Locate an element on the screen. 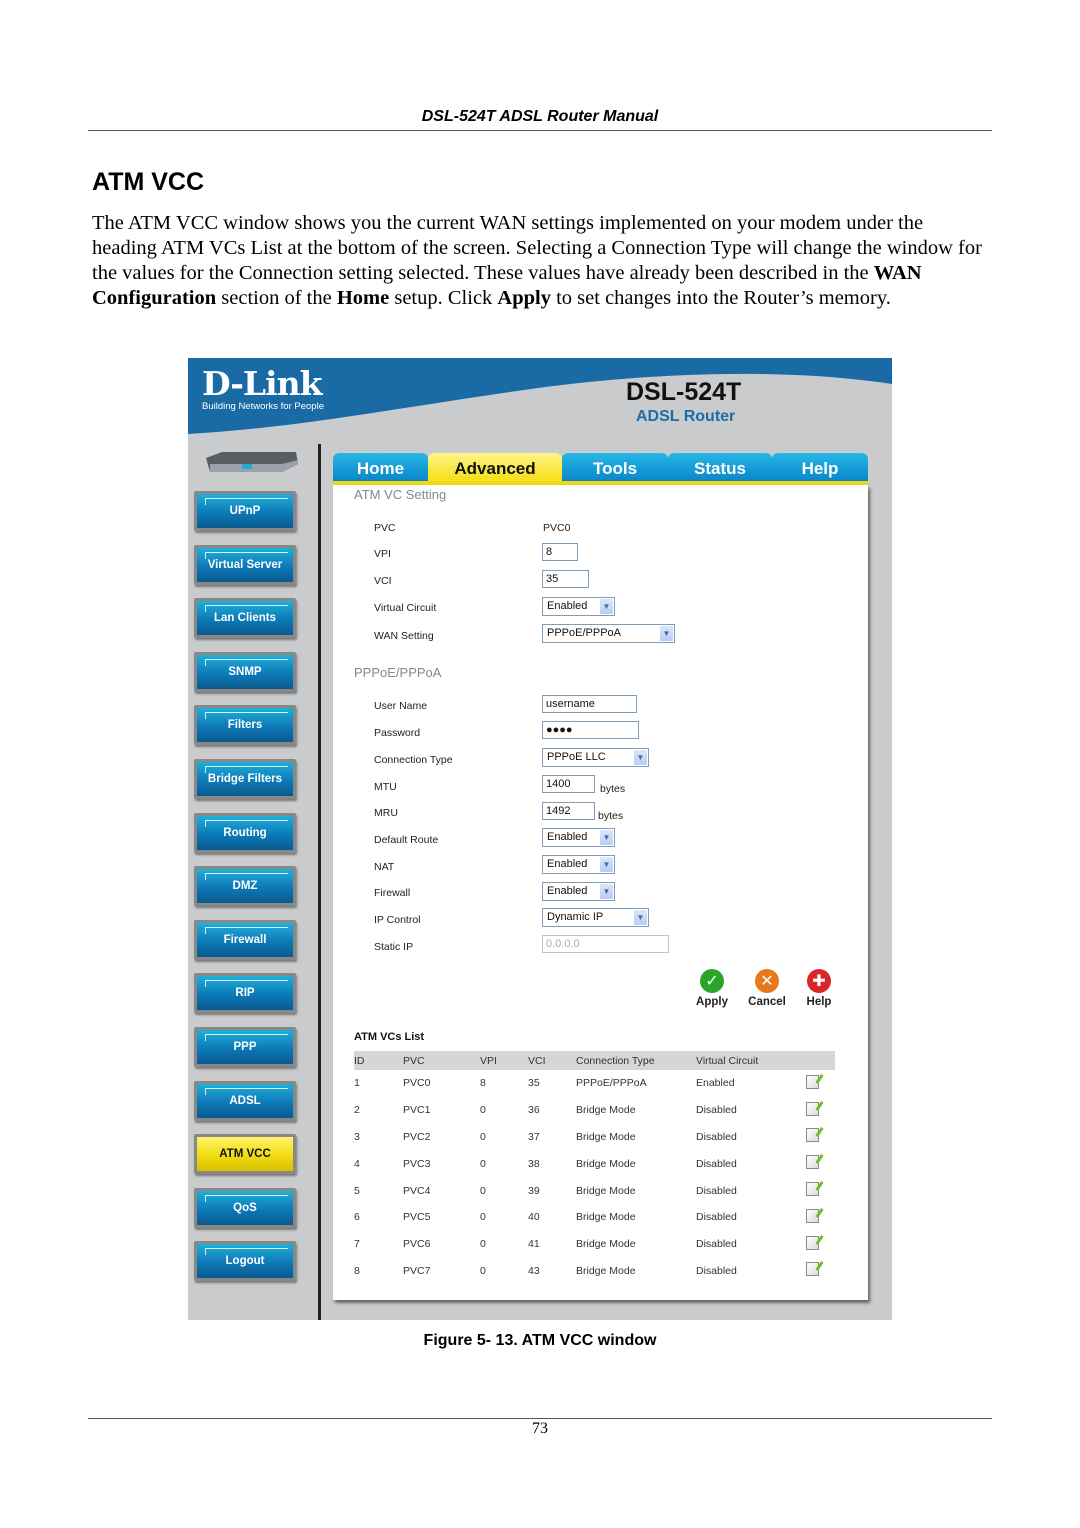 Image resolution: width=1080 pixels, height=1528 pixels. model-name: DSL-524T is located at coordinates (684, 392).